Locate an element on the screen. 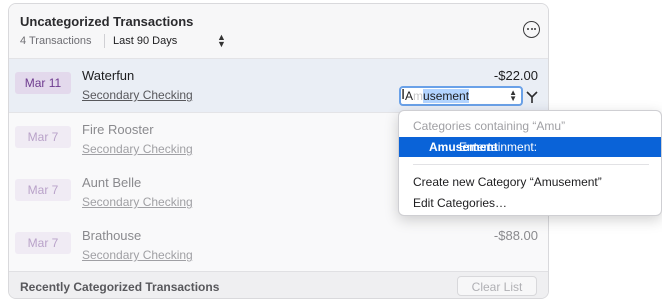 This screenshot has width=662, height=305. category-updown-icon: ▲ ▼ is located at coordinates (513, 96).